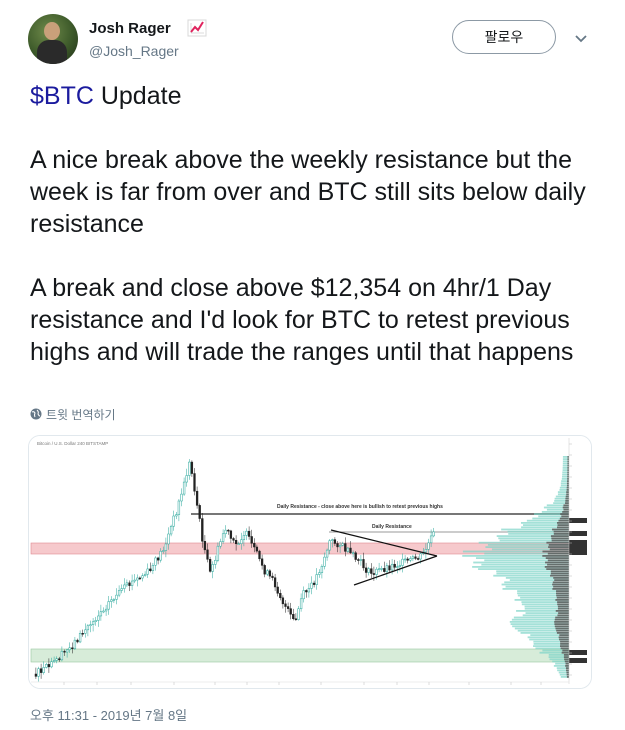  I want to click on tweet-timestamp: 오후 11:31 - 2019년 7월 8일, so click(108, 714).